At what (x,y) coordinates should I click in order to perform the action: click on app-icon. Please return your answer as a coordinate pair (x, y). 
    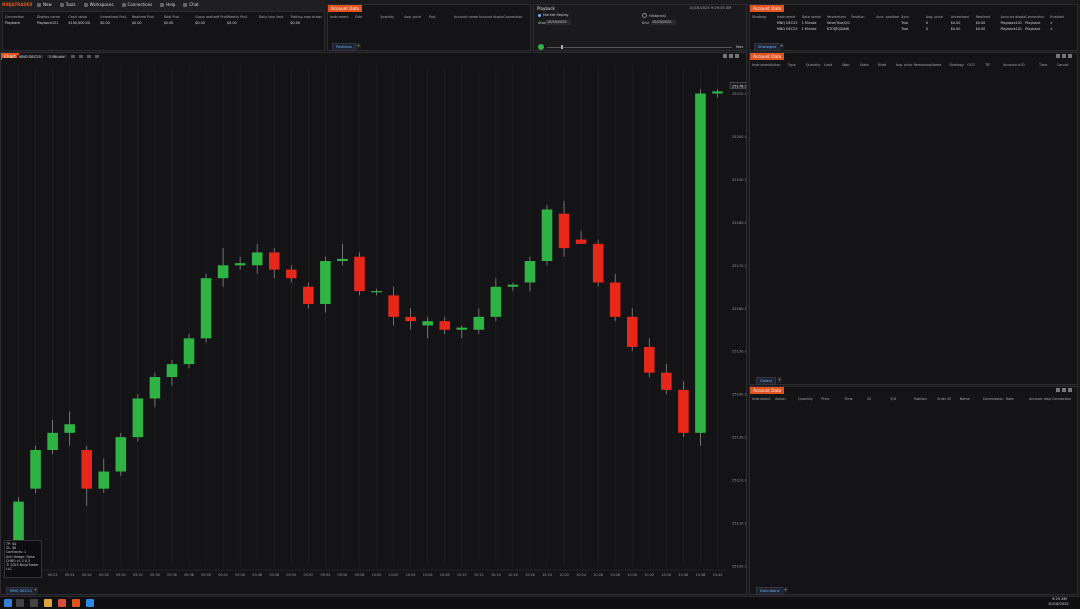
    Looking at the image, I should click on (90, 603).